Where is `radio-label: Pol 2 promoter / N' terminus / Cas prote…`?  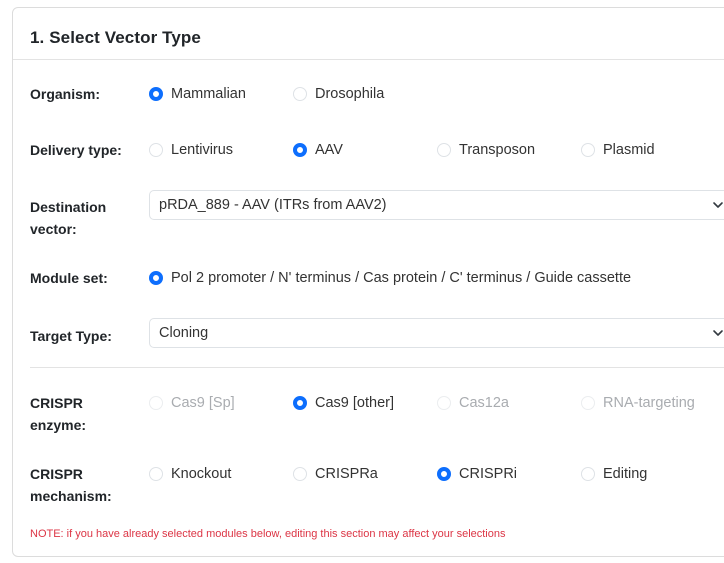 radio-label: Pol 2 promoter / N' terminus / Cas prote… is located at coordinates (401, 278).